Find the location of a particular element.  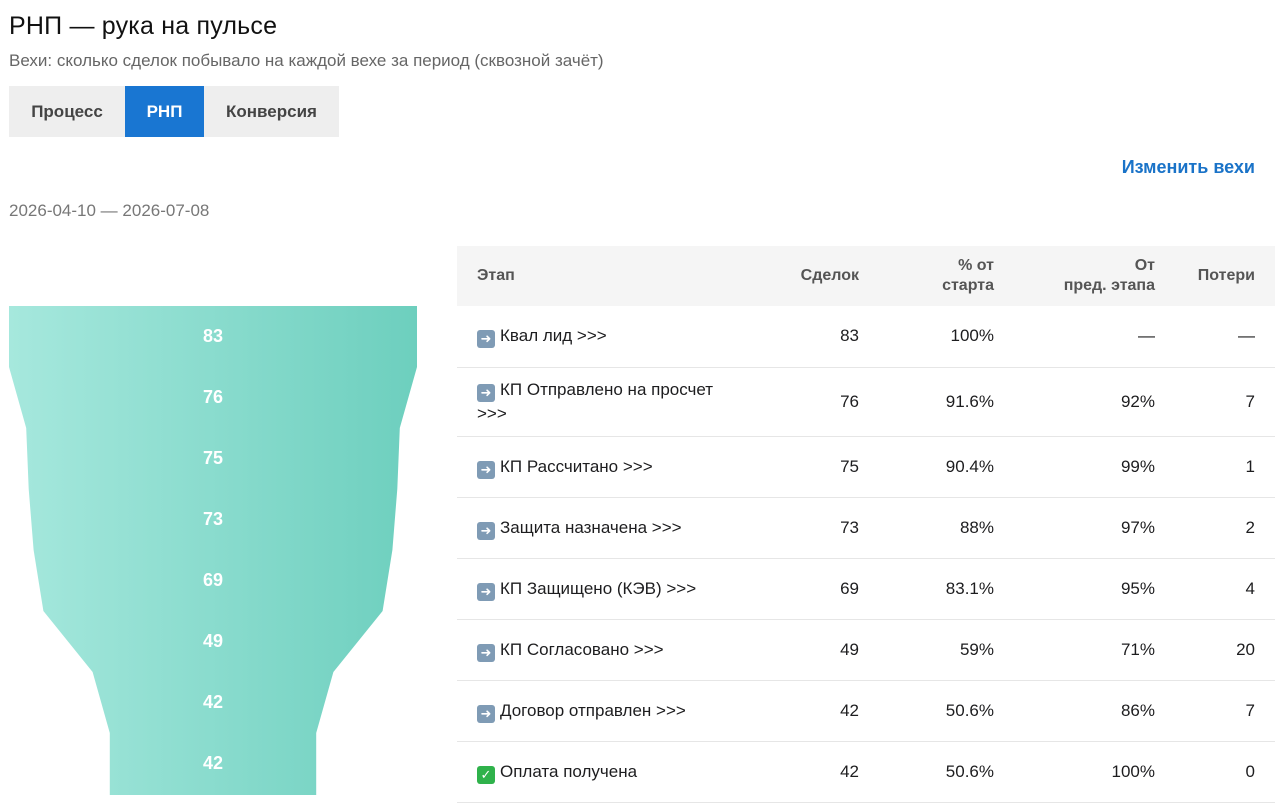

cell-stage: ➜ КП Согласовано >>> is located at coordinates (603, 650).